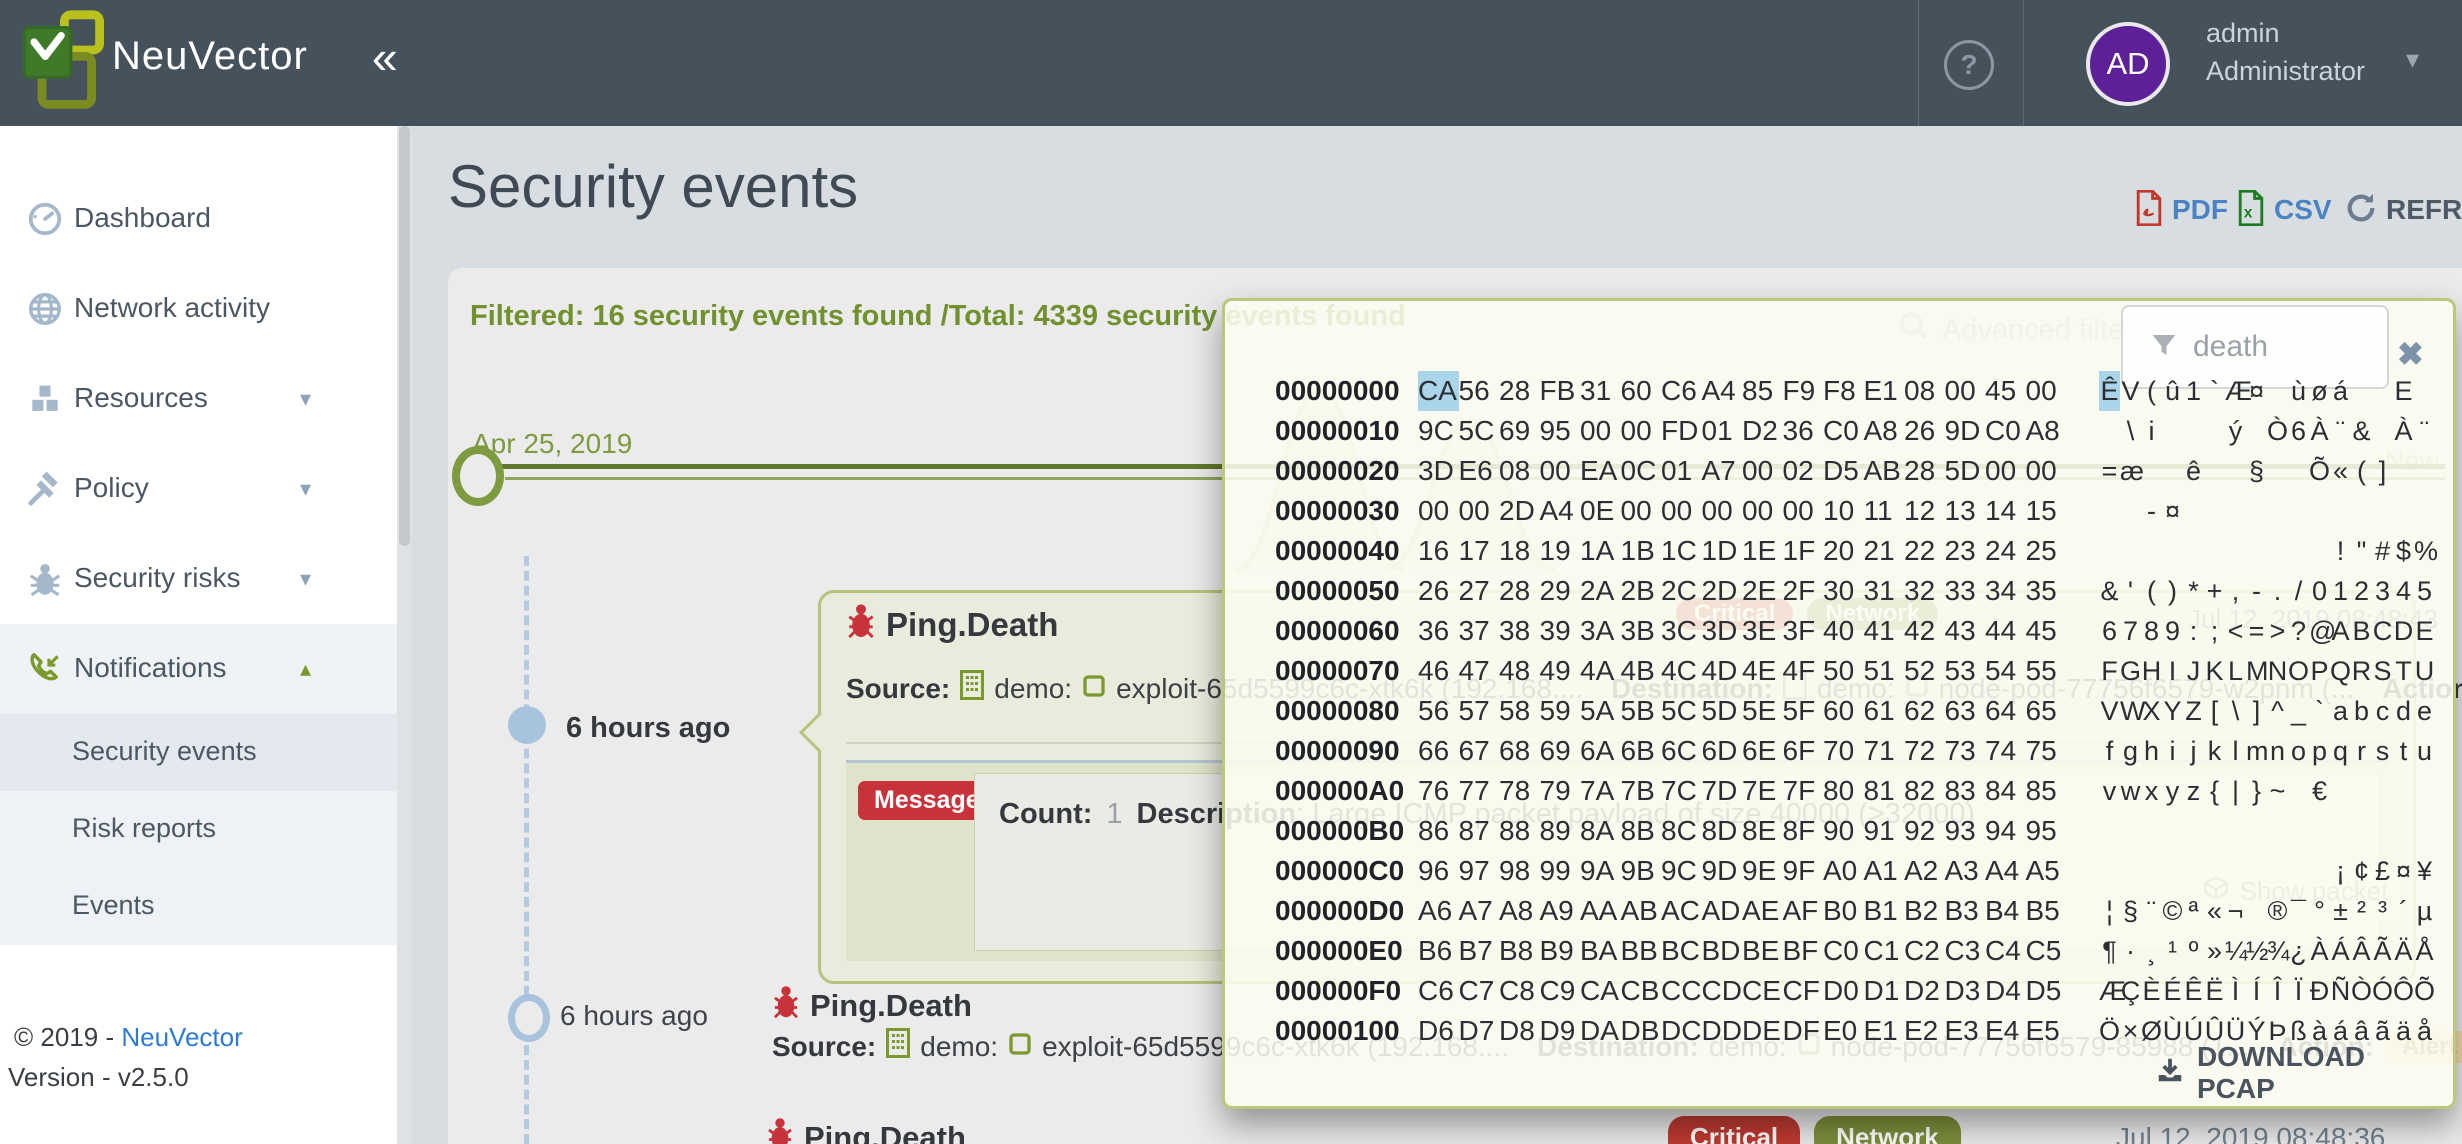 This screenshot has height=1144, width=2462. What do you see at coordinates (2284, 209) in the screenshot?
I see `export-csv-button: x CSV` at bounding box center [2284, 209].